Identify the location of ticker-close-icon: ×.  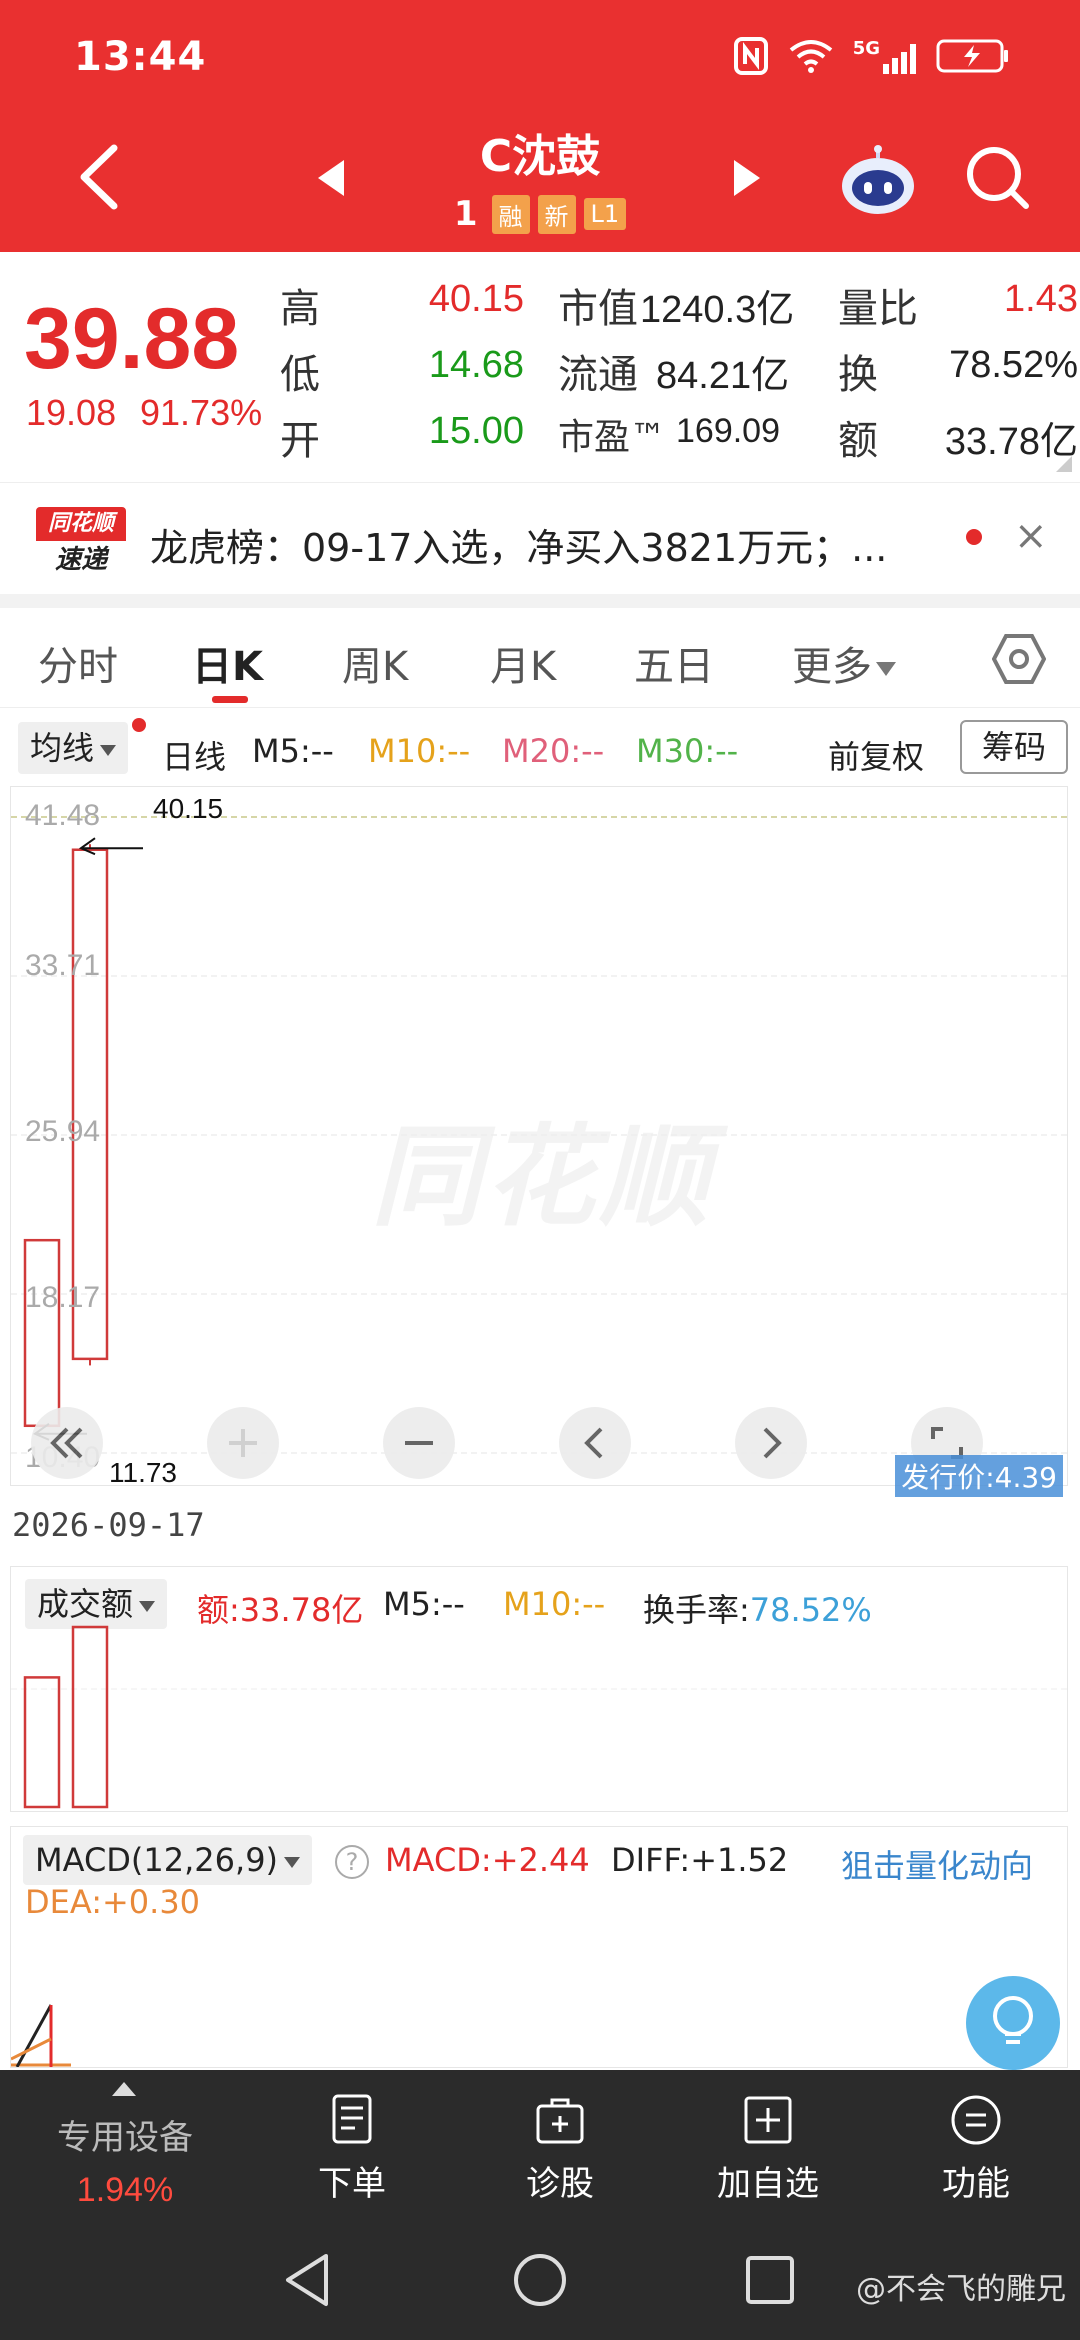
(1031, 536).